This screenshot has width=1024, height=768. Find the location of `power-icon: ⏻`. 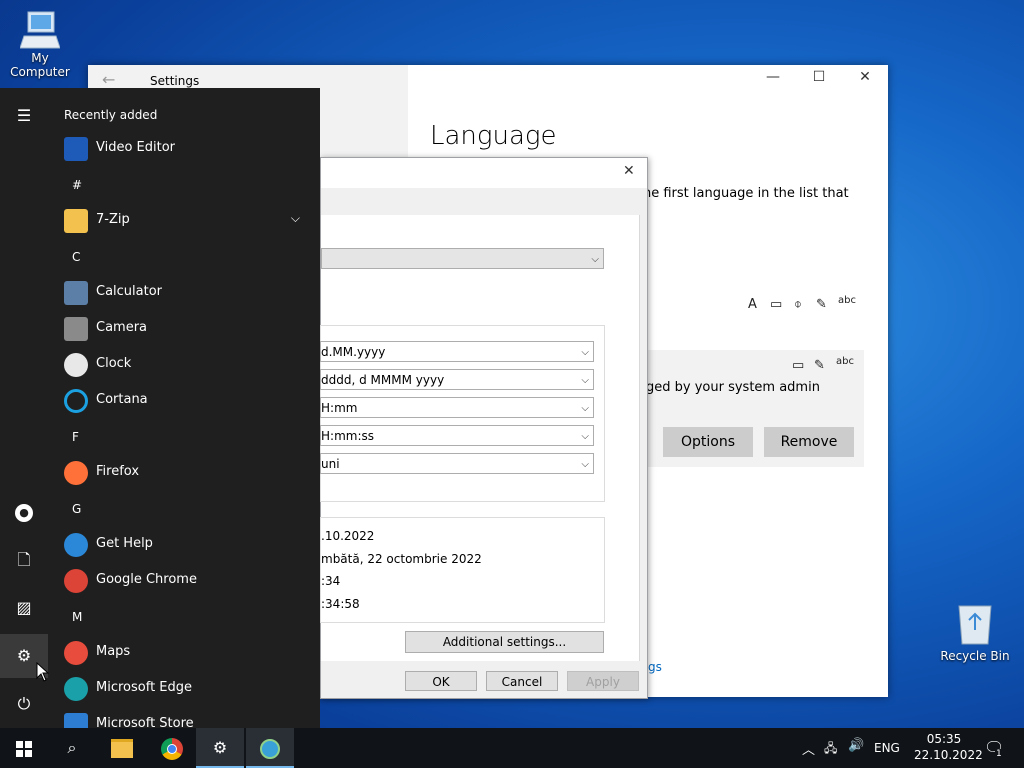

power-icon: ⏻ is located at coordinates (24, 704).